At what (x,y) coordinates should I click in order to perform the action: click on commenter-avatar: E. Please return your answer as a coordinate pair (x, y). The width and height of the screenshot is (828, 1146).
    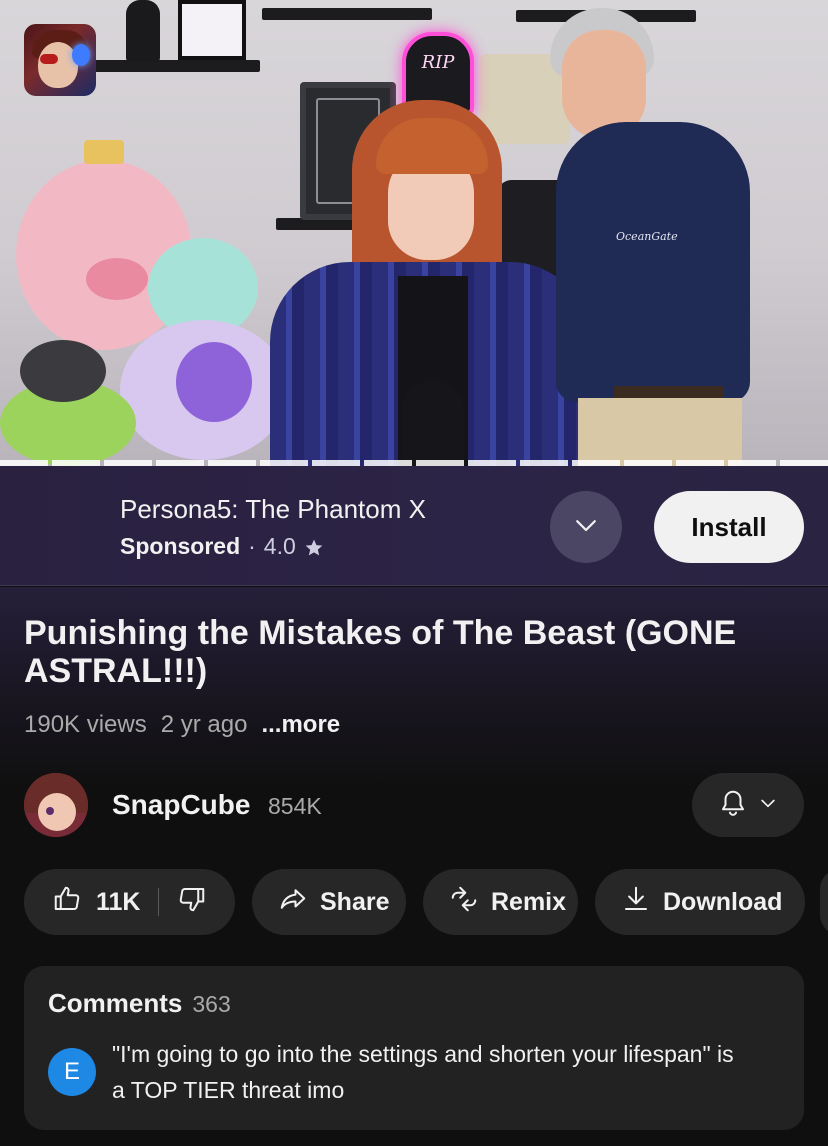
    Looking at the image, I should click on (72, 1072).